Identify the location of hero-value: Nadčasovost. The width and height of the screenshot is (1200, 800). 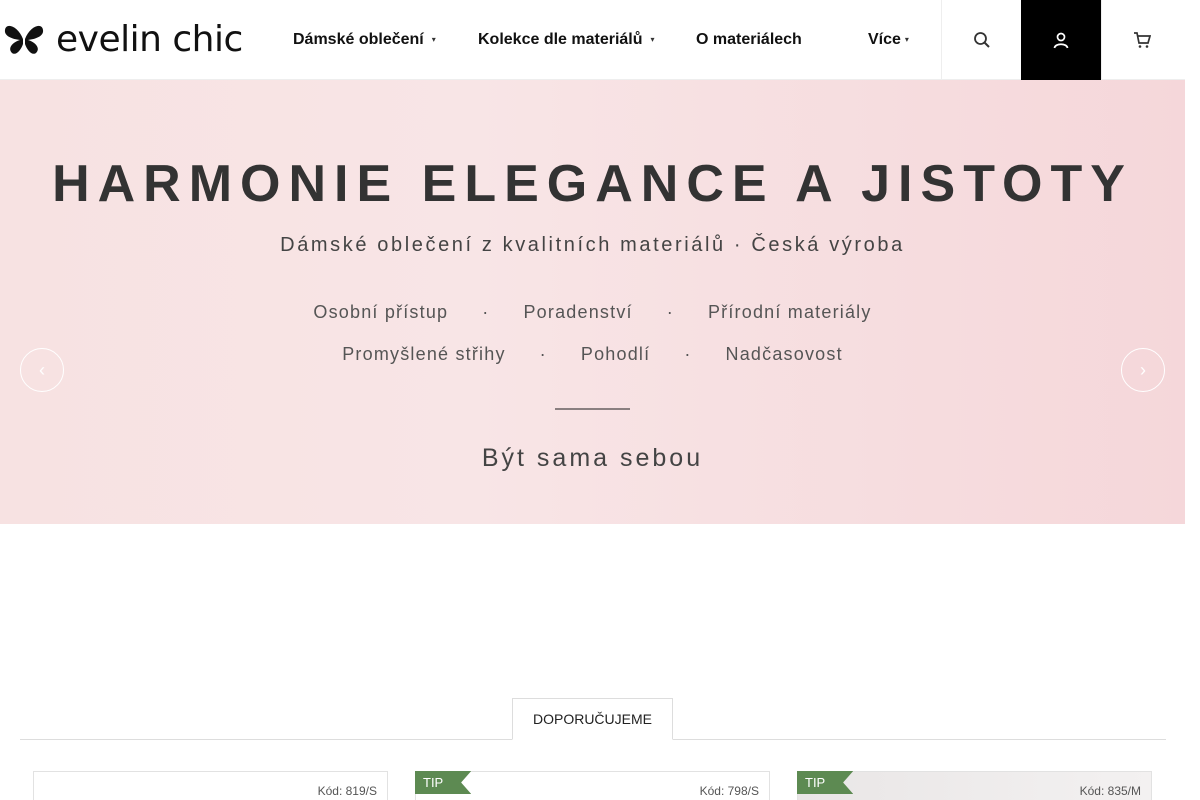
(784, 354).